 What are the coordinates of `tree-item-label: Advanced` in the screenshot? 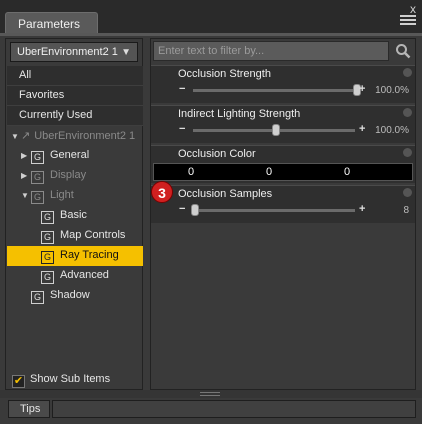 It's located at (84, 275).